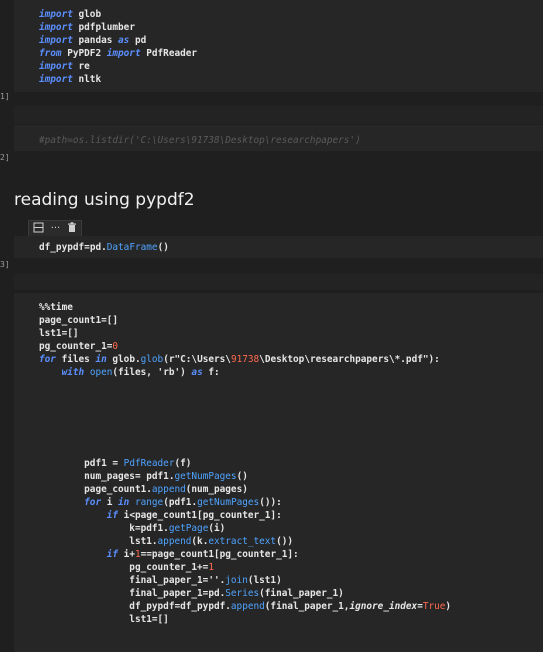  What do you see at coordinates (5, 157) in the screenshot?
I see `execution-count-2: 2]` at bounding box center [5, 157].